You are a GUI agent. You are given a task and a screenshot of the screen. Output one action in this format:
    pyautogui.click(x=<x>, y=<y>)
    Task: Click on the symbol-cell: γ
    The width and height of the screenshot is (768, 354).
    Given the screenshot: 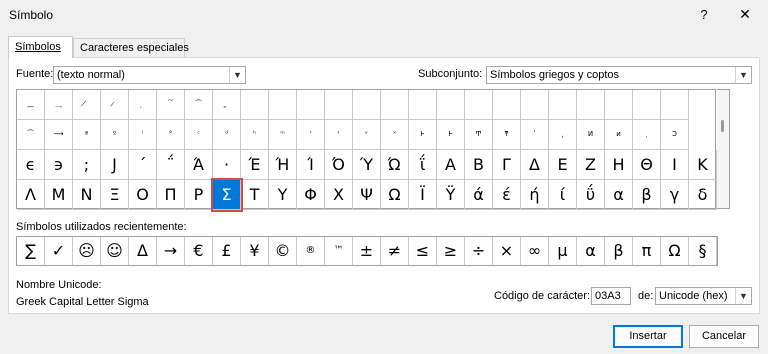 What is the action you would take?
    pyautogui.click(x=675, y=195)
    